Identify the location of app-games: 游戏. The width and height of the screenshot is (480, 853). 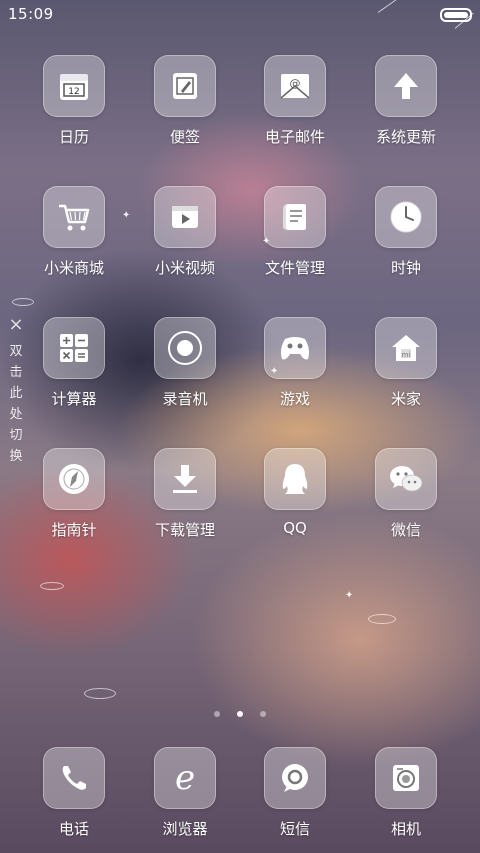
(295, 363).